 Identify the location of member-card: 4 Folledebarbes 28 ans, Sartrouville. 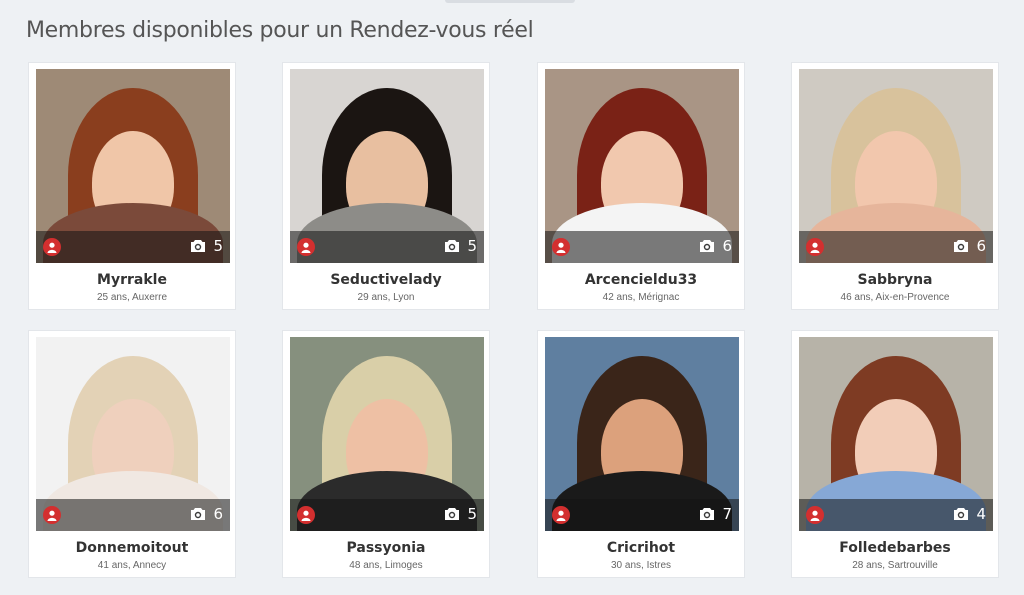
(895, 454).